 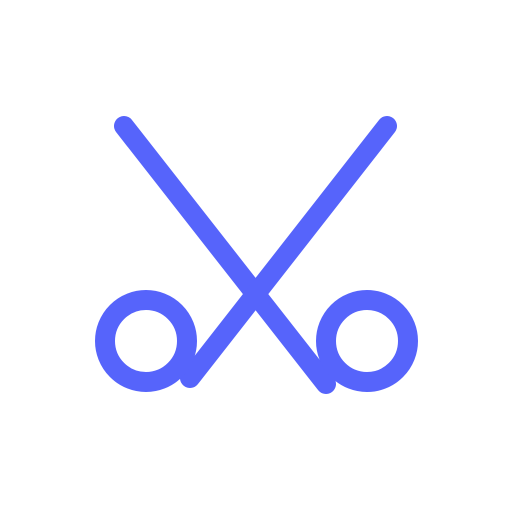 I want to click on right-ring, so click(x=367, y=341).